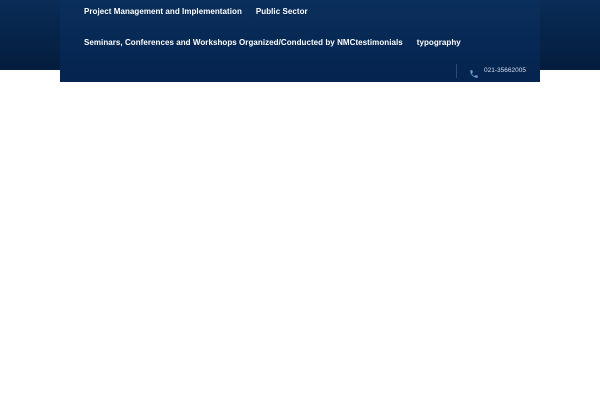  I want to click on nav-item-public-sector: Public Sector, so click(282, 12).